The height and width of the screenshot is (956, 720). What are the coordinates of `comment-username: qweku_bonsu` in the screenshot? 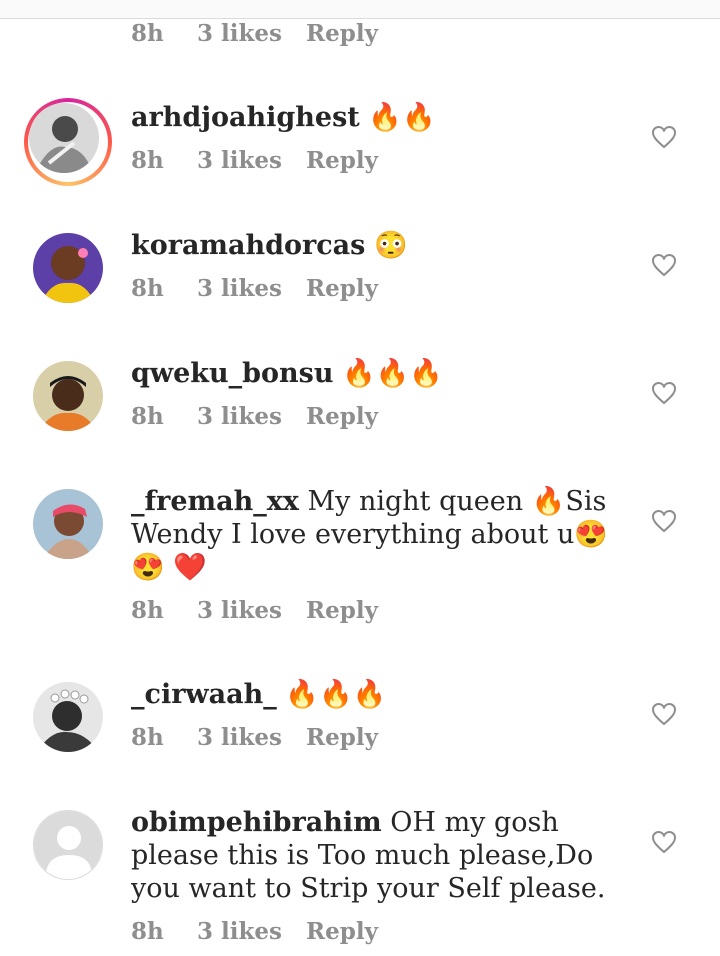 It's located at (232, 373).